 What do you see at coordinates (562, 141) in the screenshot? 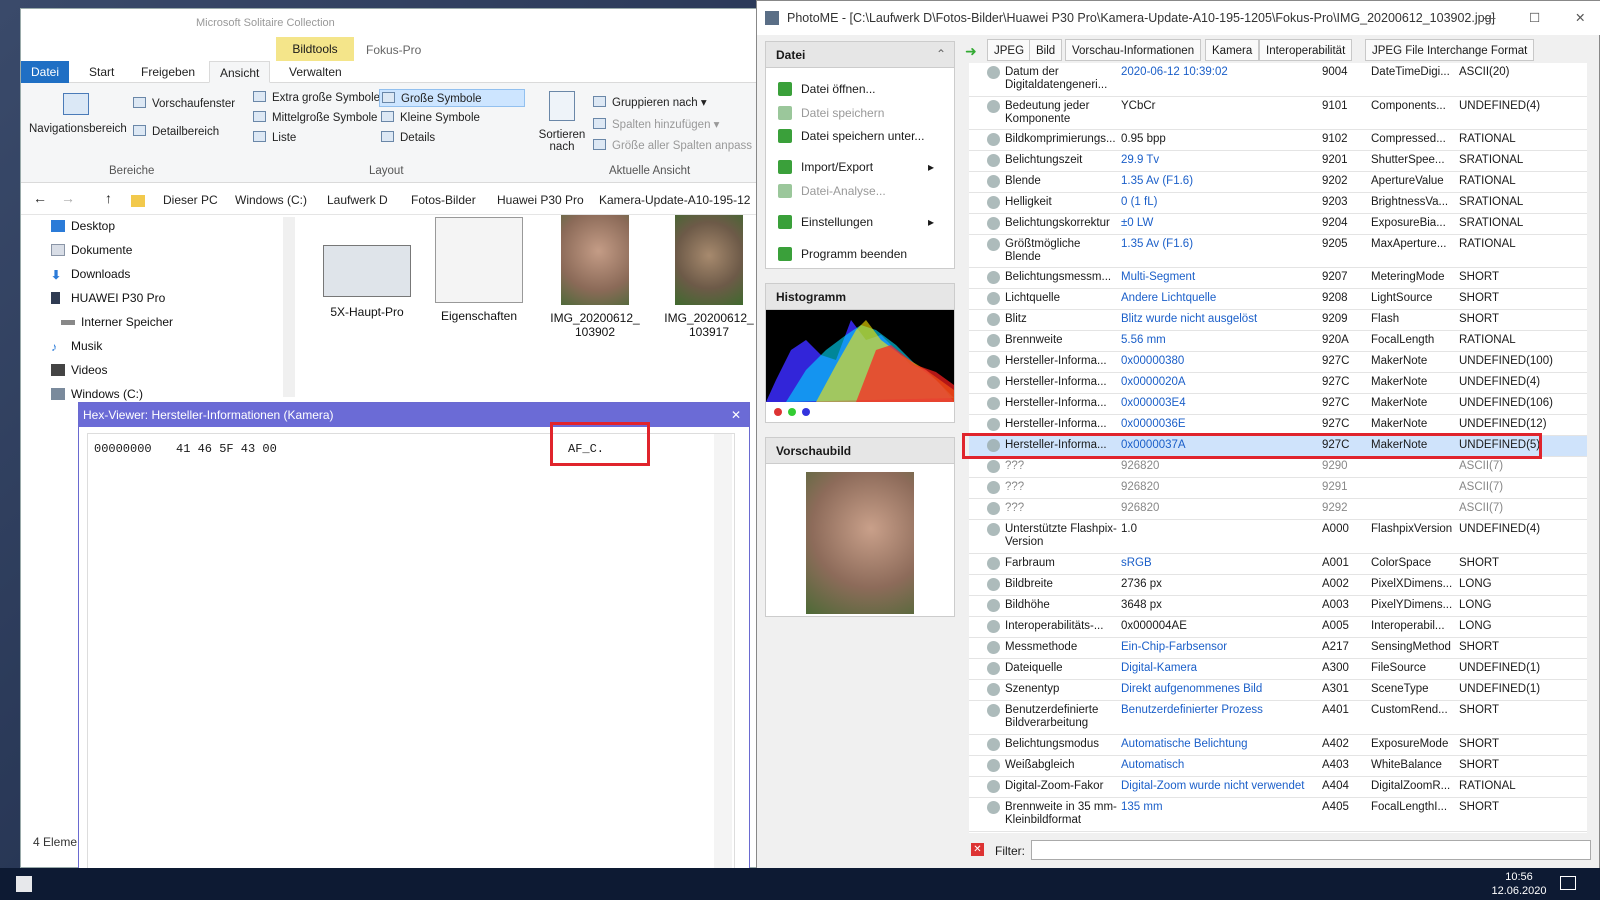
I see `sort-by-button: Sortieren nach` at bounding box center [562, 141].